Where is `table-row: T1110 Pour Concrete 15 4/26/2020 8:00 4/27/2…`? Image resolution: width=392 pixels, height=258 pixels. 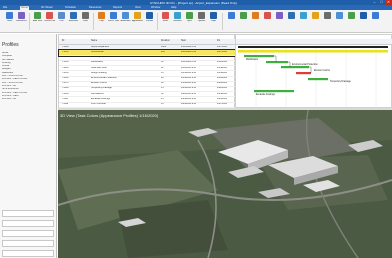 table-row: T1110 Pour Concrete 15 4/26/2020 8:00 4/27/2… is located at coordinates (147, 105).